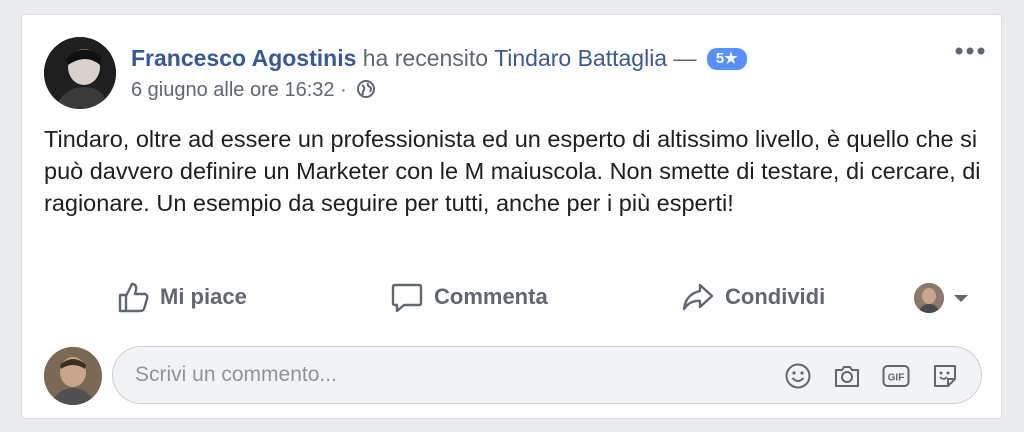  I want to click on share-button: Condividi, so click(753, 297).